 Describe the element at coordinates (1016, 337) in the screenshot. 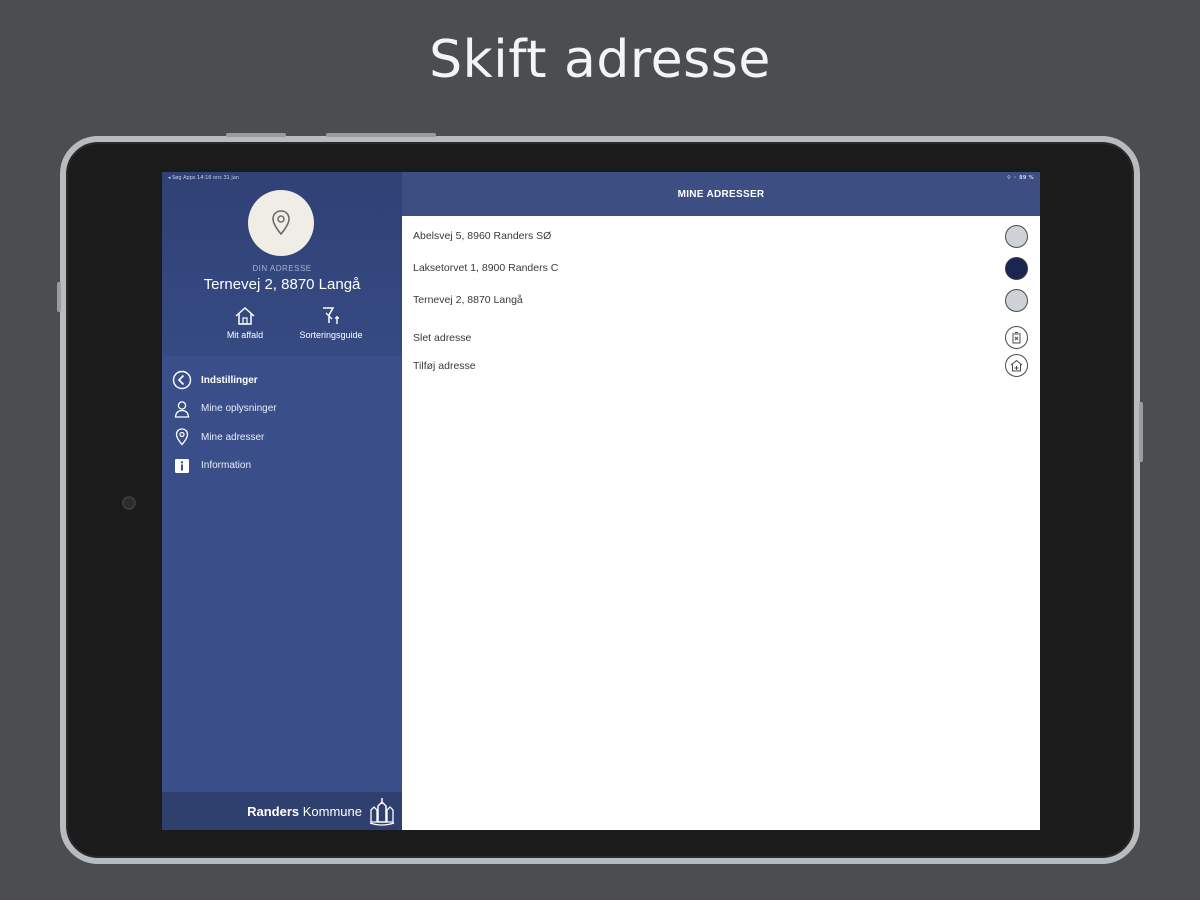

I see `delete-address-icon` at that location.